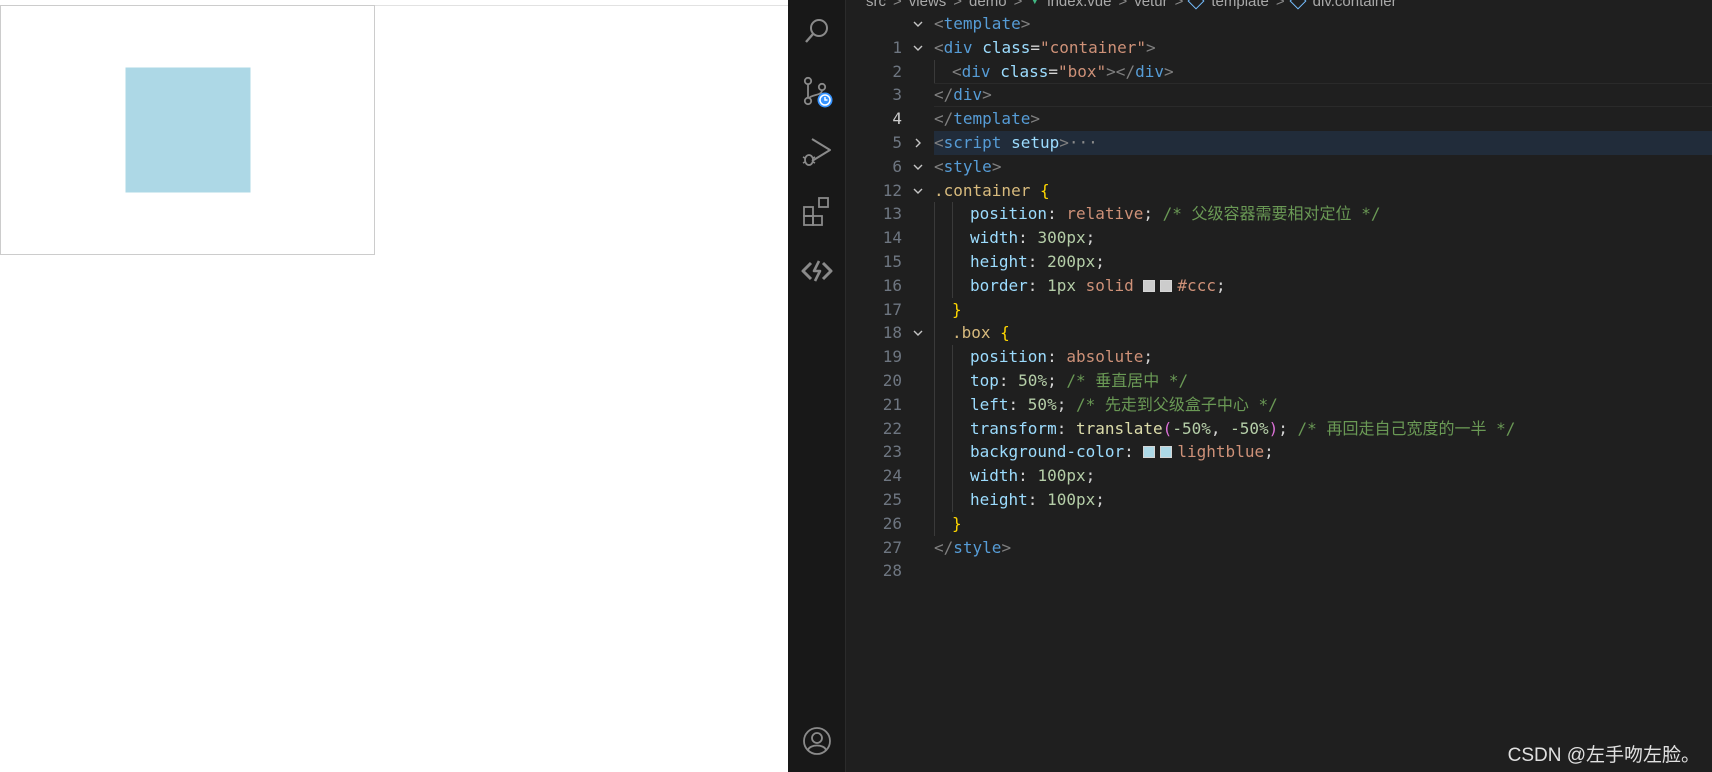  Describe the element at coordinates (1279, 58) in the screenshot. I see `code-line: 2 <div class="container">` at that location.